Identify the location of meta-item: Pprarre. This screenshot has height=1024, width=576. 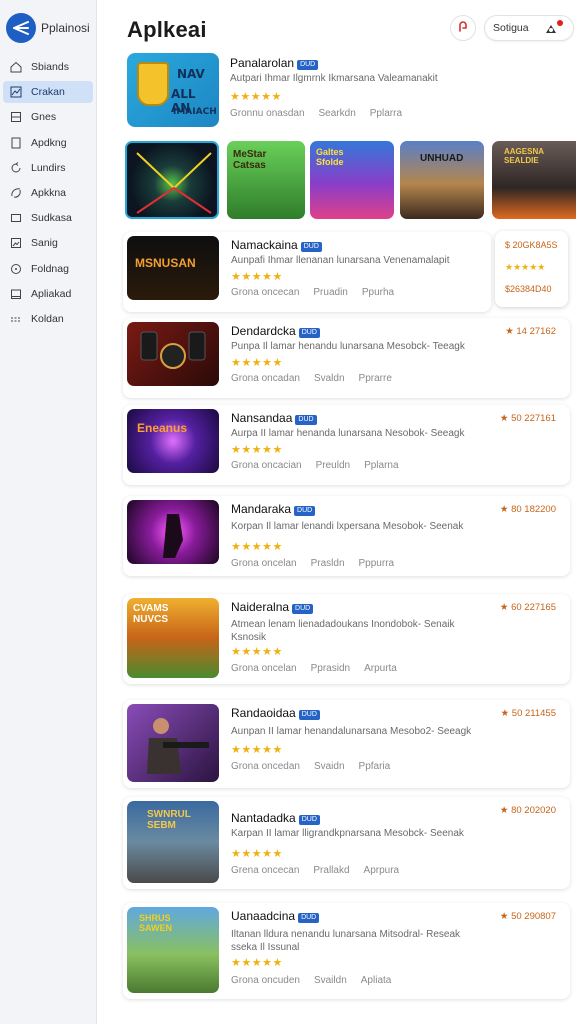
(375, 378).